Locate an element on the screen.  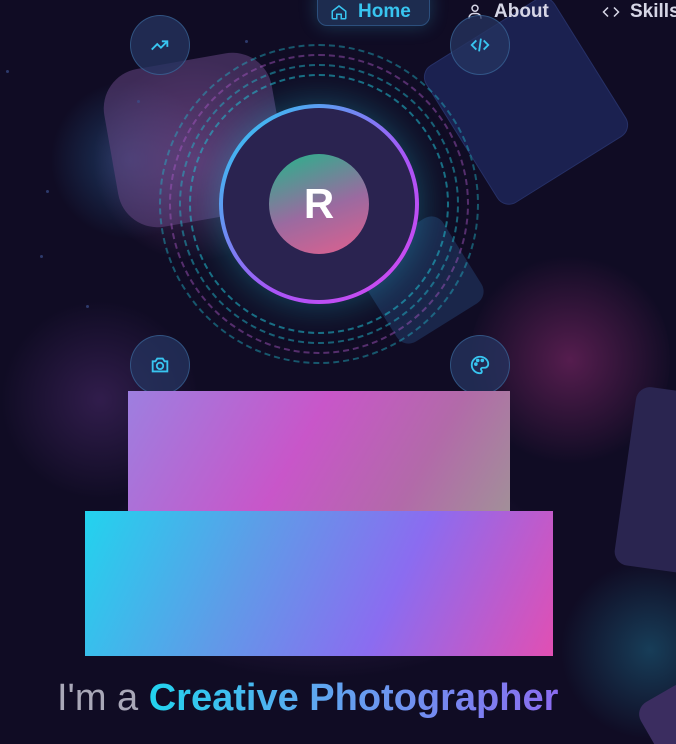
nav-item-home: Home is located at coordinates (373, 13).